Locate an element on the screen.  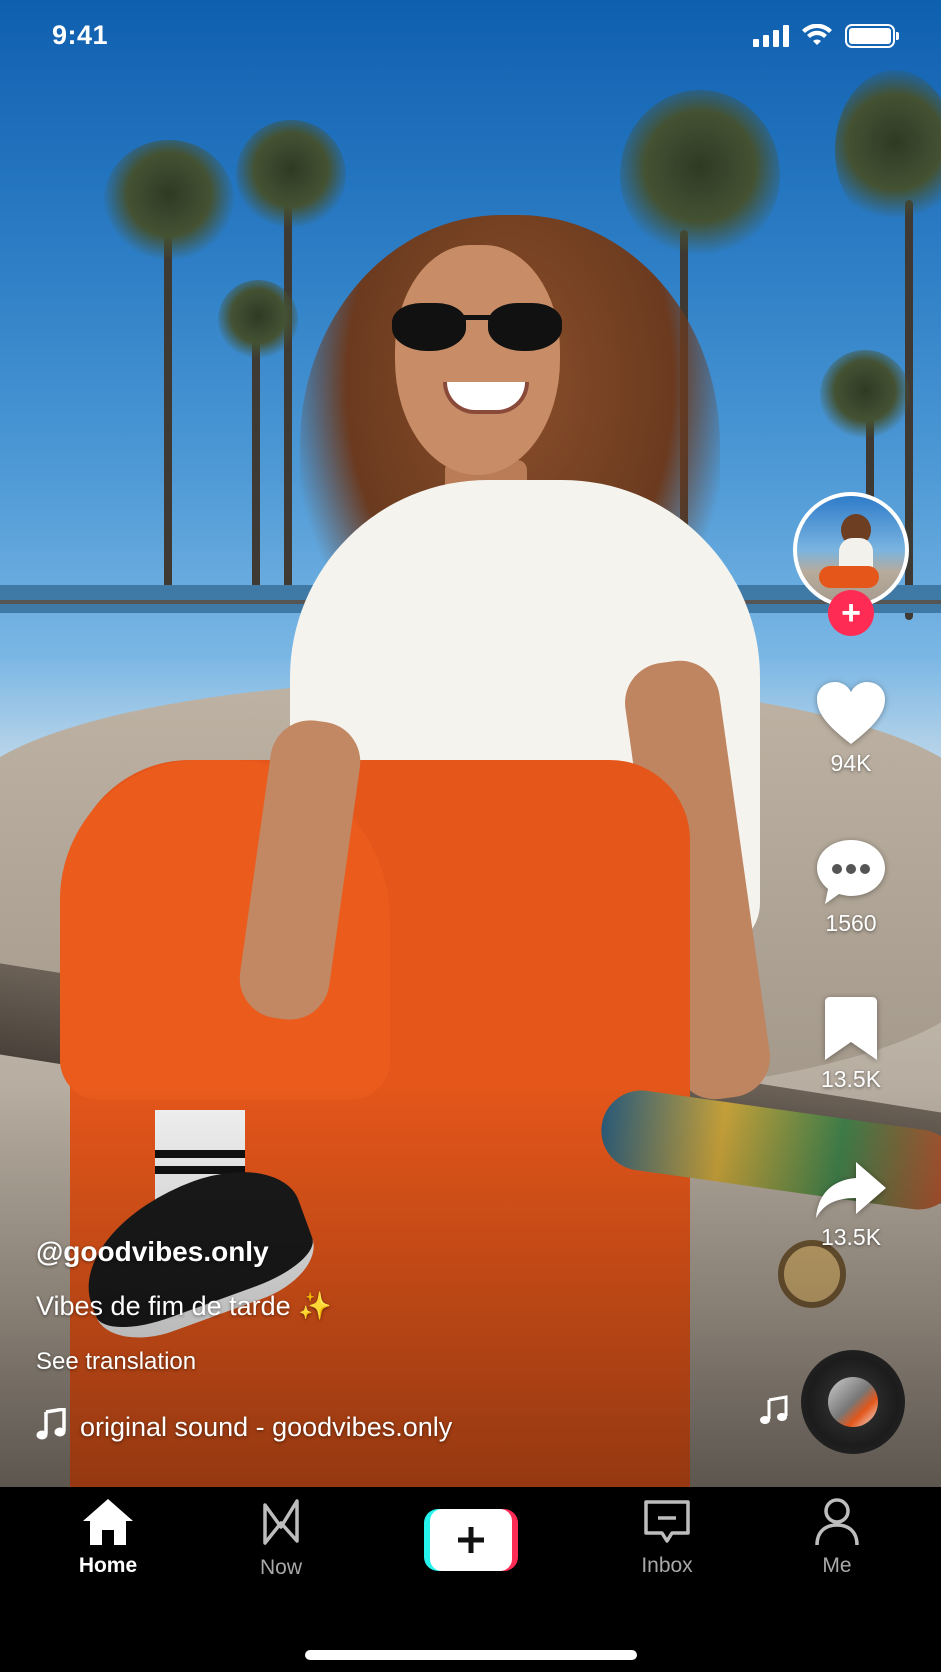
video-description: Vibes de fim de tarde ✨ is located at coordinates (184, 1306).